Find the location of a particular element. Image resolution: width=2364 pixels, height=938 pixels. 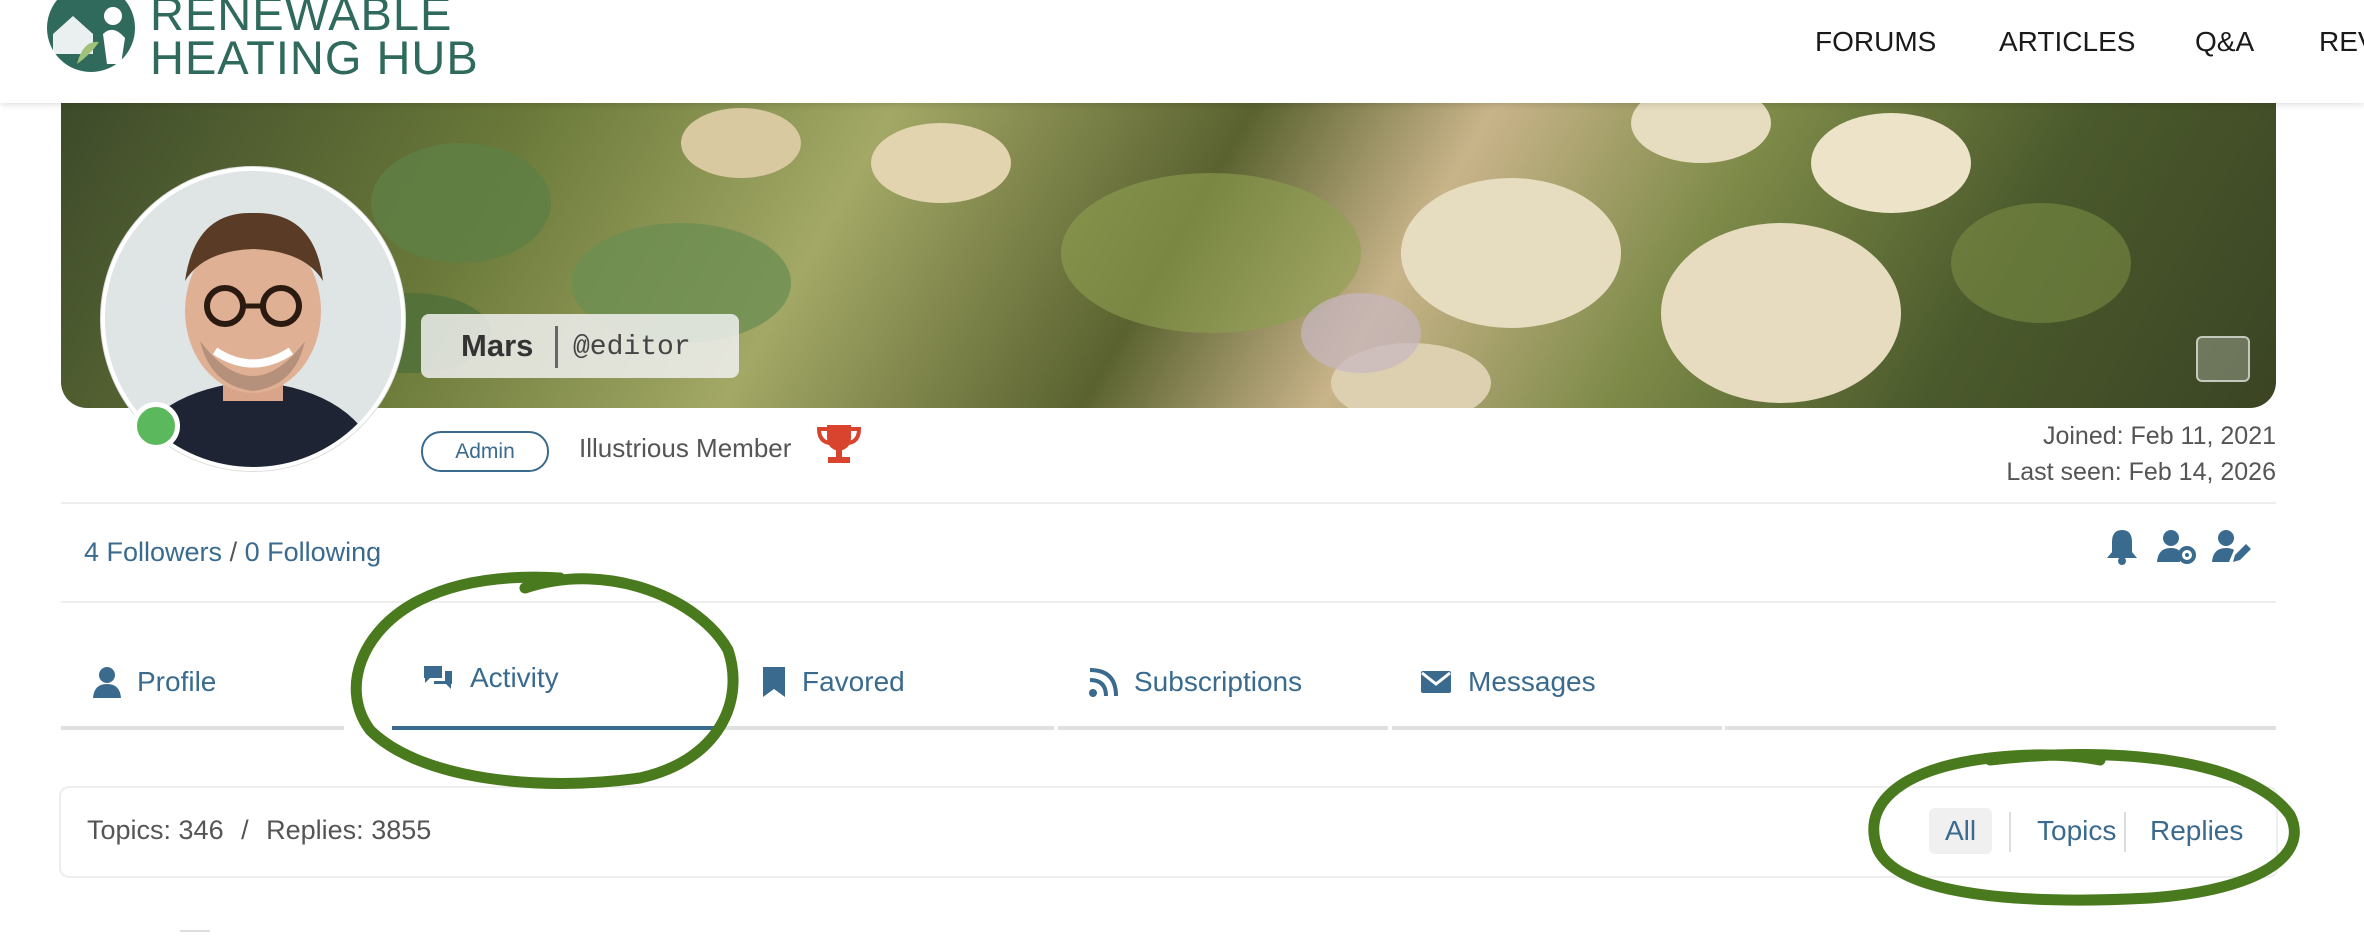

role-badge: Admin is located at coordinates (485, 451).